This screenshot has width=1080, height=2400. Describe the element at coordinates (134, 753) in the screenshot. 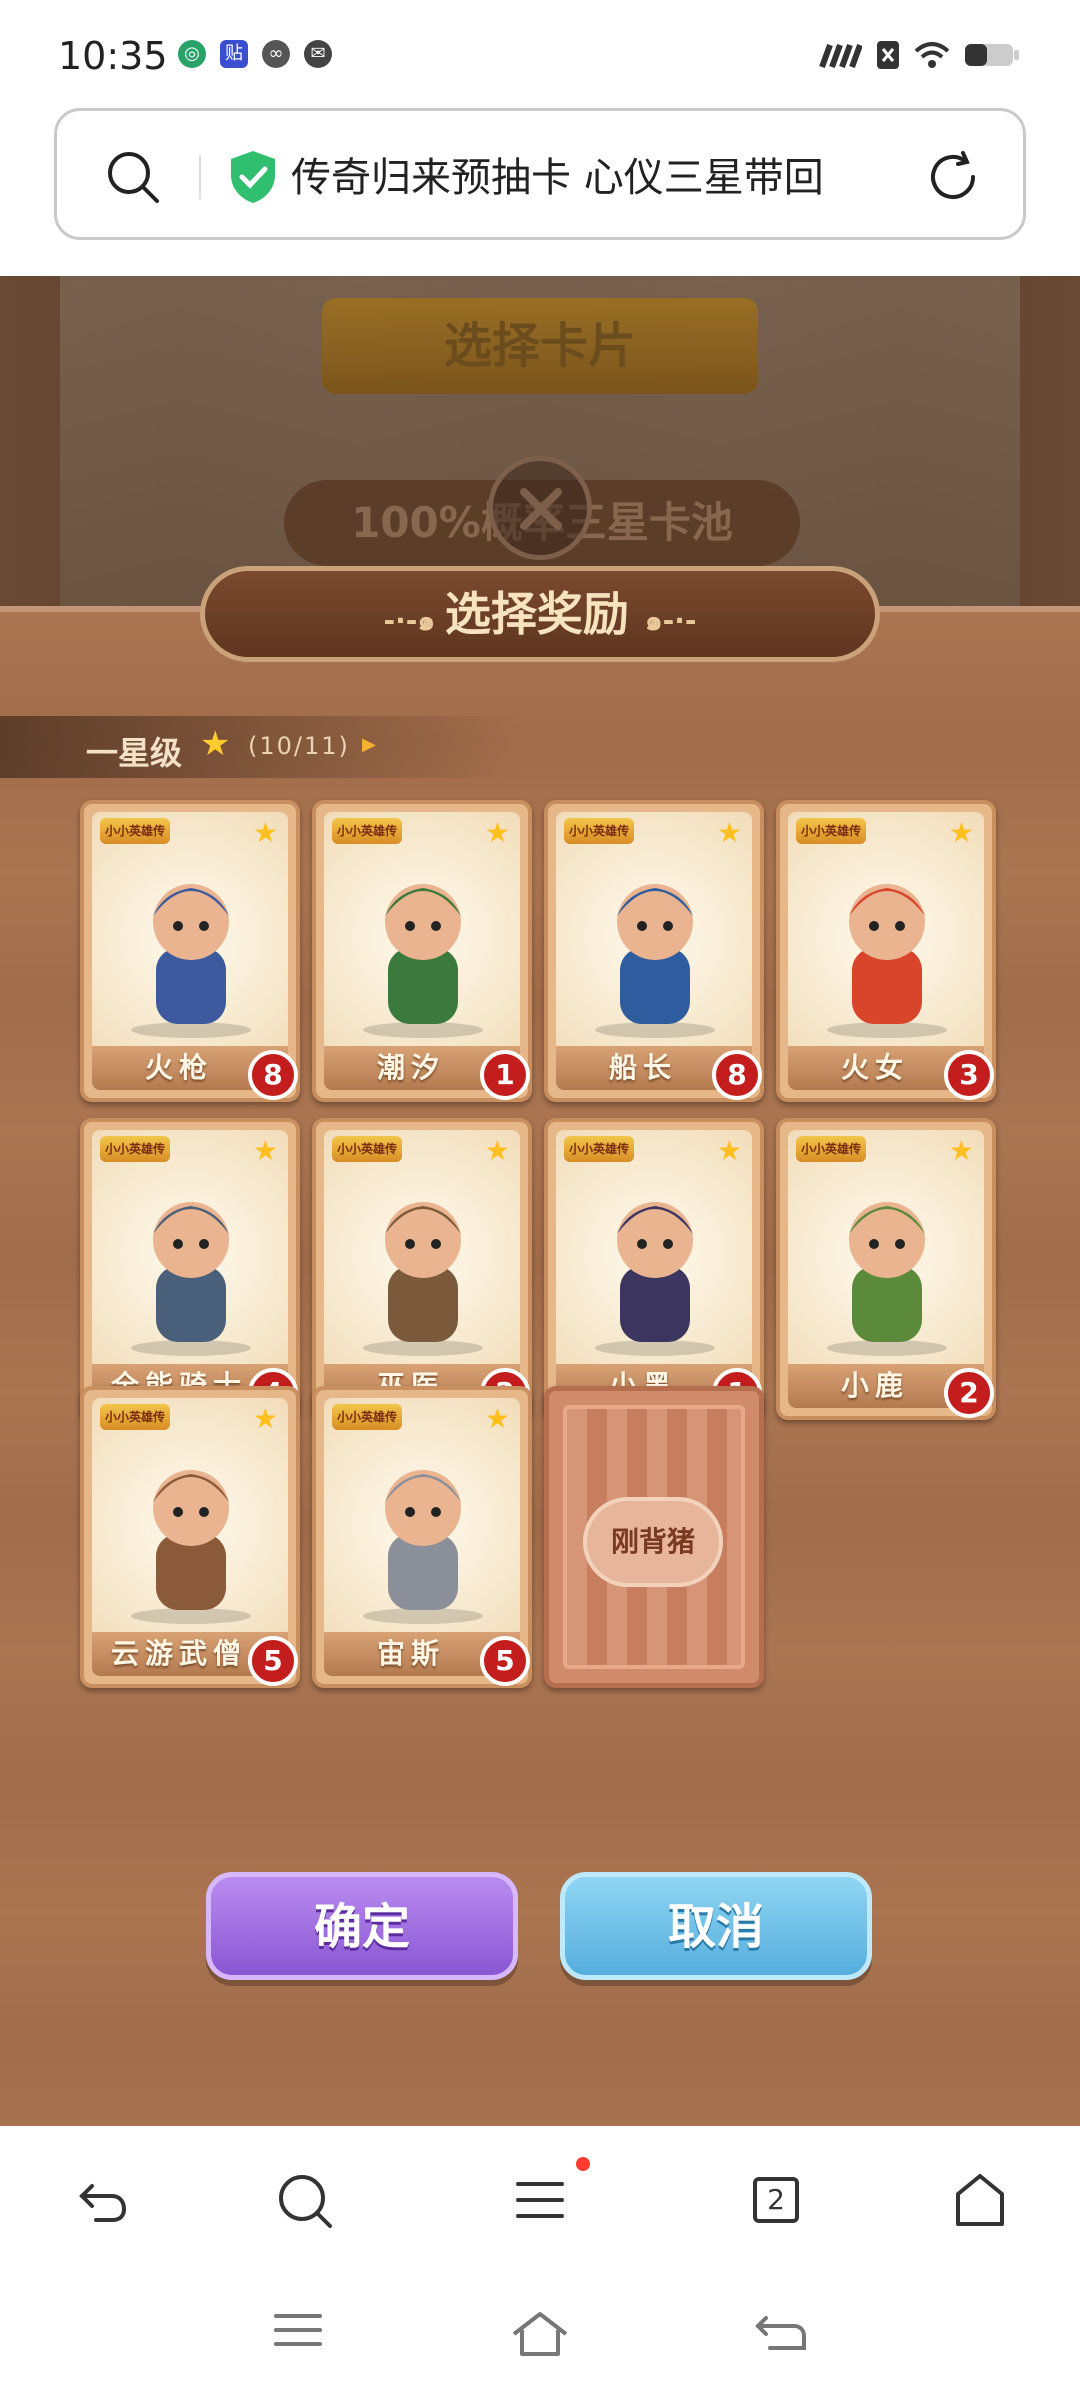

I see `tier-label: 一星级` at that location.